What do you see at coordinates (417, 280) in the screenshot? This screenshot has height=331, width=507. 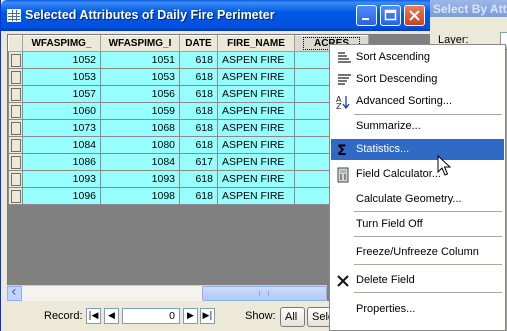 I see `menu-item-delete-field: Delete Field` at bounding box center [417, 280].